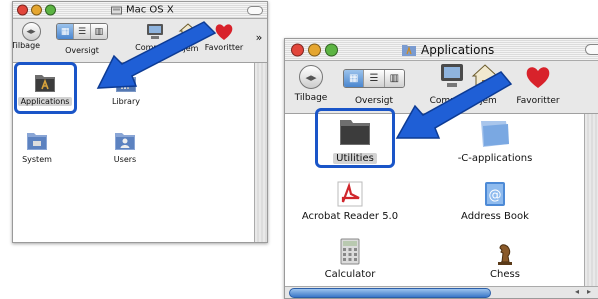  Describe the element at coordinates (374, 78) in the screenshot. I see `list-view-icon: ☰` at that location.